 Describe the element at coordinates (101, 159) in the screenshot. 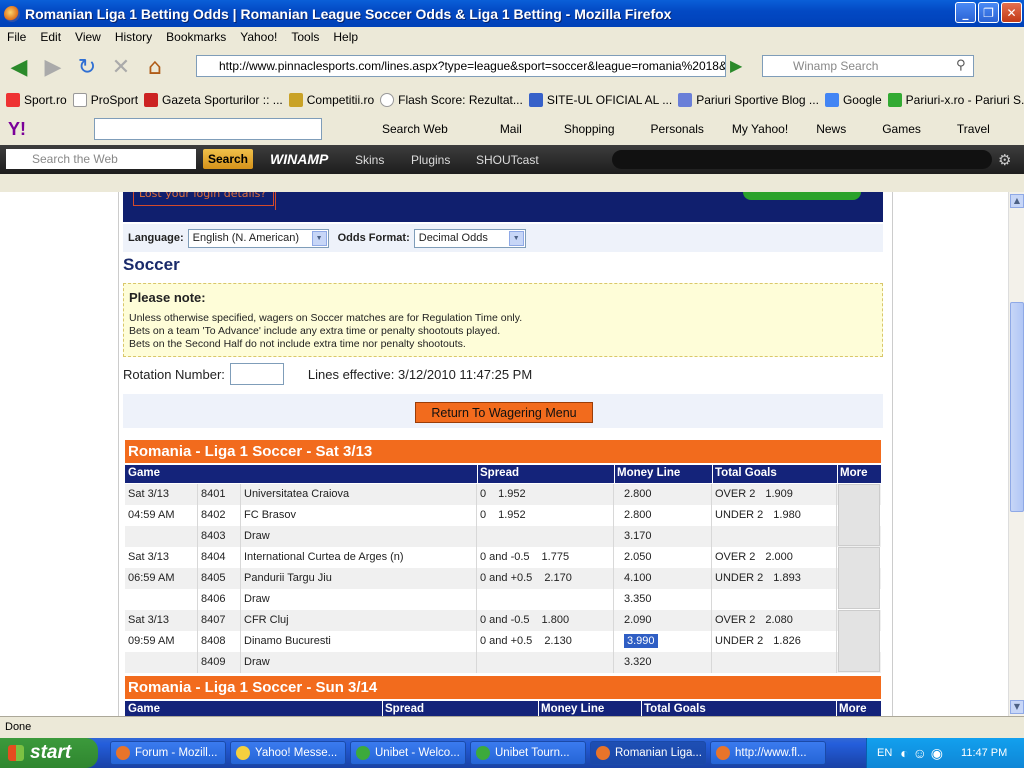

I see `winamp-web-search-input: Search the Web` at that location.